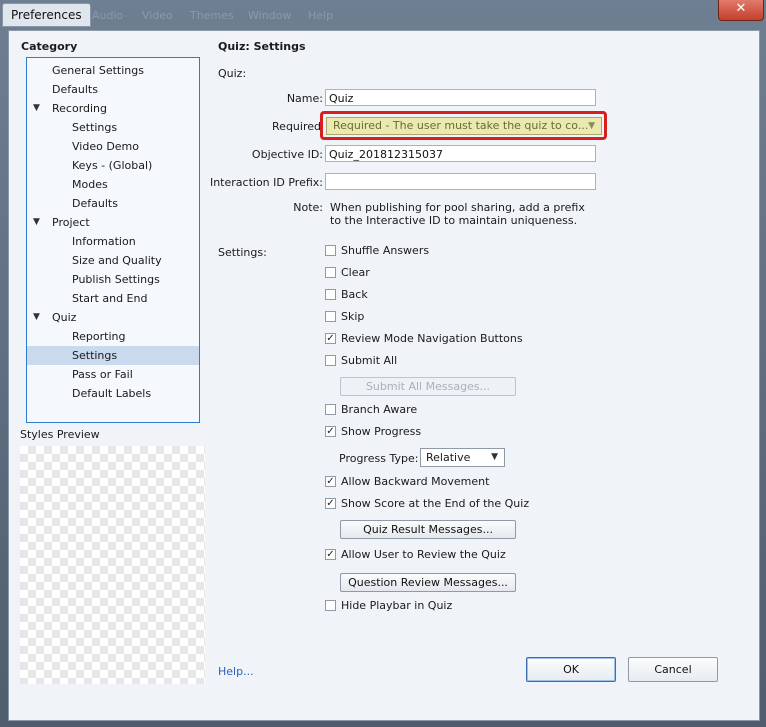 This screenshot has height=727, width=766. Describe the element at coordinates (369, 360) in the screenshot. I see `checkbox-label: Submit All` at that location.